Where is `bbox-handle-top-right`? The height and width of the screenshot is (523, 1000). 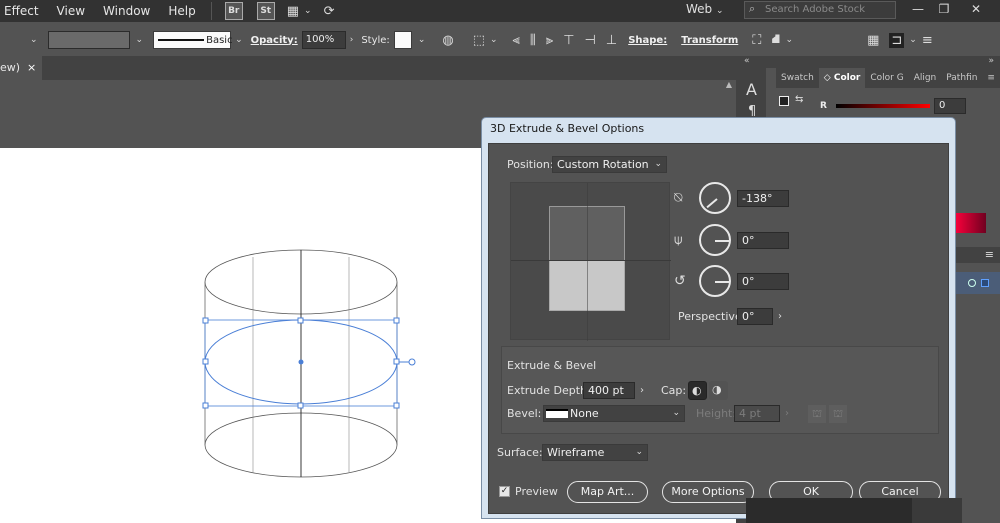
bbox-handle-top-right is located at coordinates (396, 320).